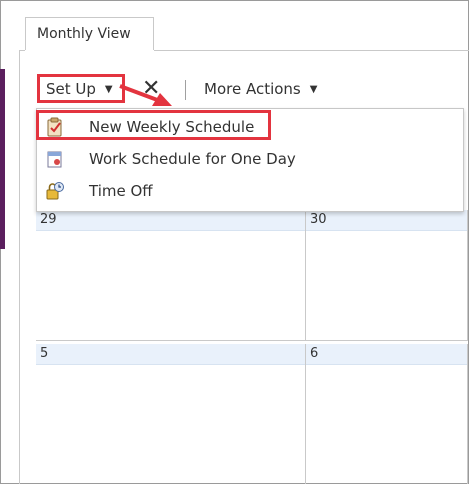 This screenshot has height=484, width=469. I want to click on menu-item-work-schedule-one-day: Work Schedule for One Day, so click(250, 159).